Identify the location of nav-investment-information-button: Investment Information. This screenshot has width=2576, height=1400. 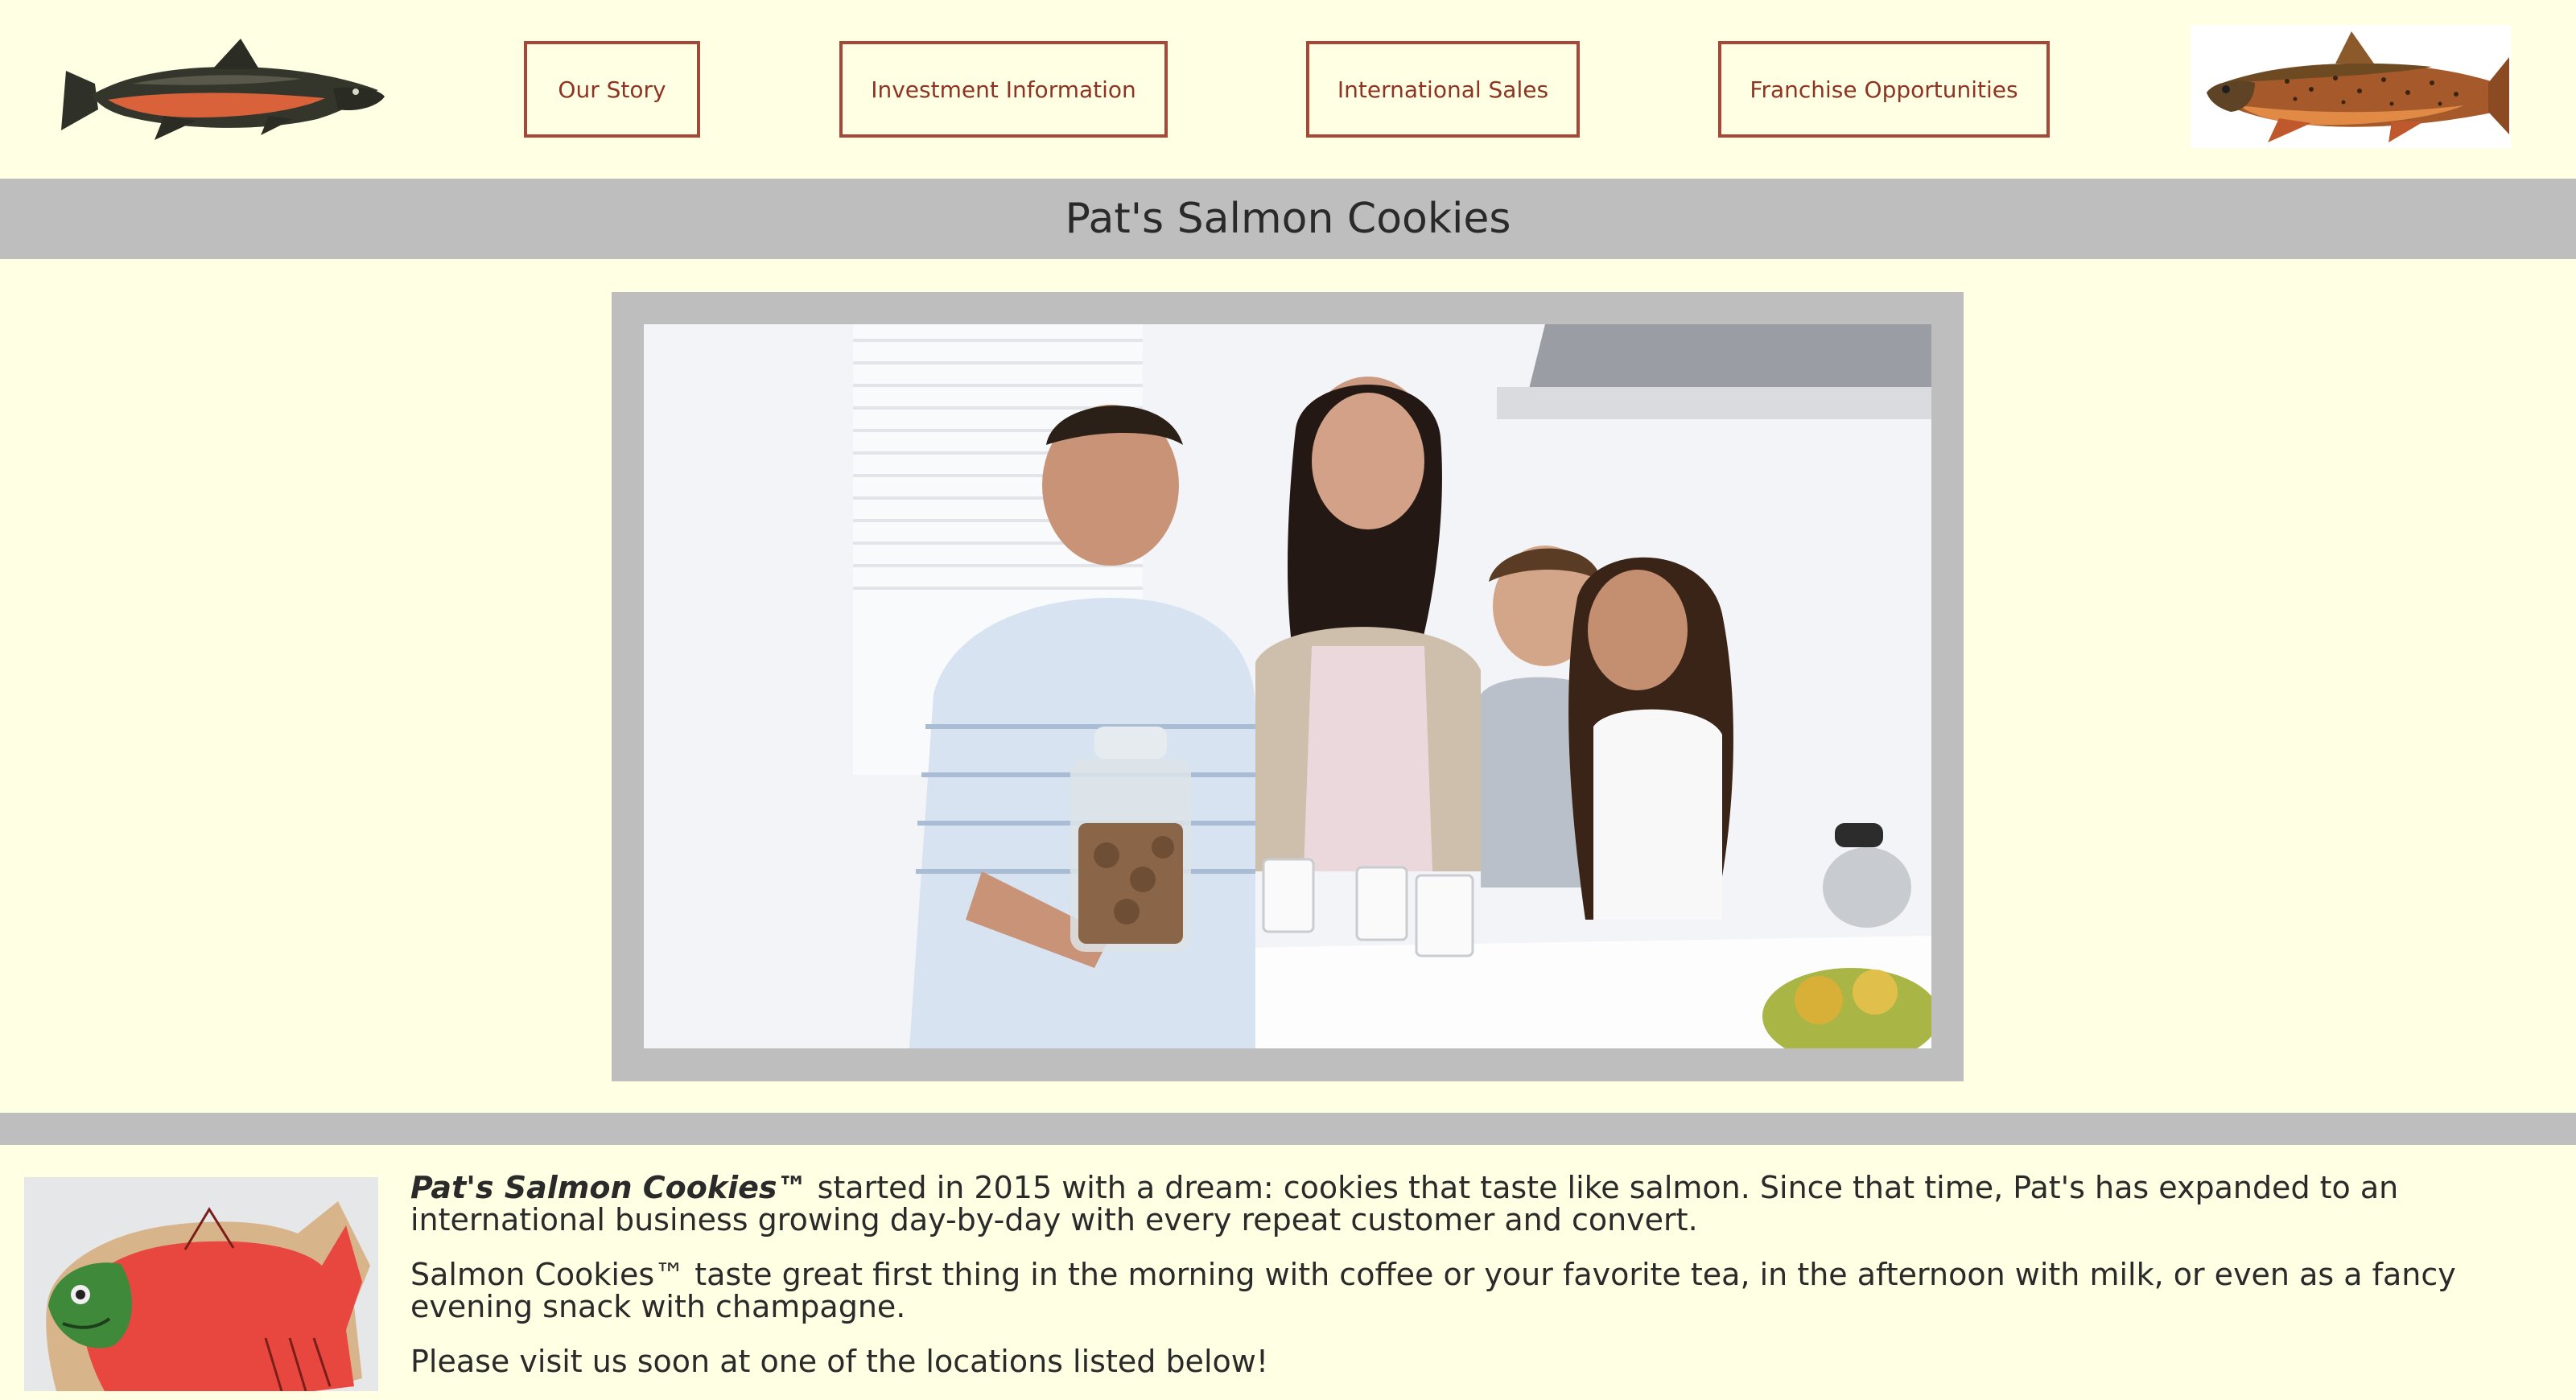
(1003, 90).